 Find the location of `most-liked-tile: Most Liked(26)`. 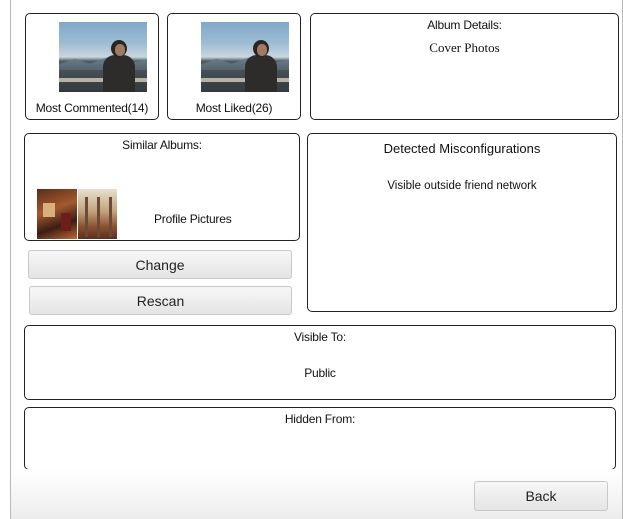

most-liked-tile: Most Liked(26) is located at coordinates (234, 66).